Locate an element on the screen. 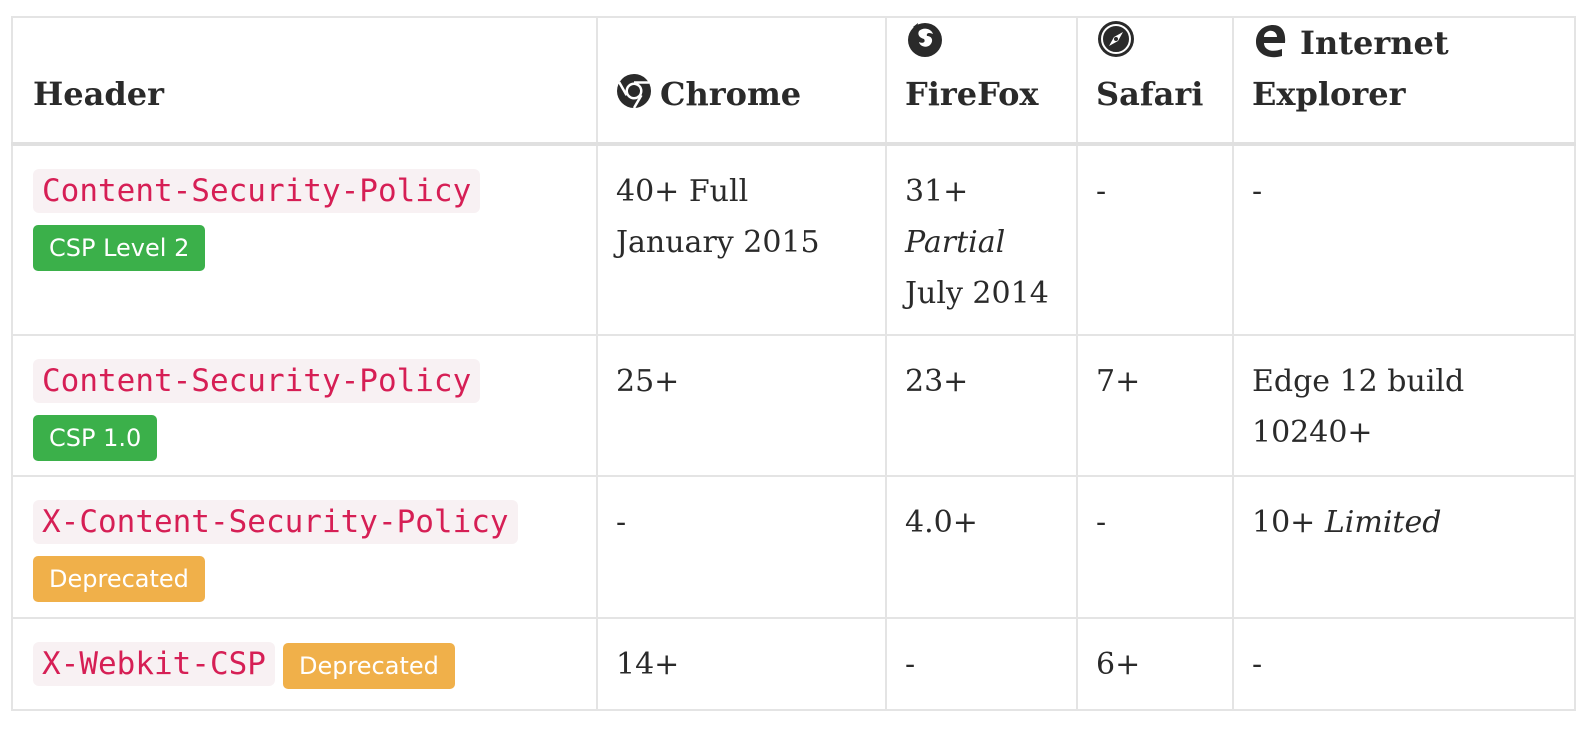 The height and width of the screenshot is (754, 1588). header-code: X-Content-Security-Policy is located at coordinates (275, 522).